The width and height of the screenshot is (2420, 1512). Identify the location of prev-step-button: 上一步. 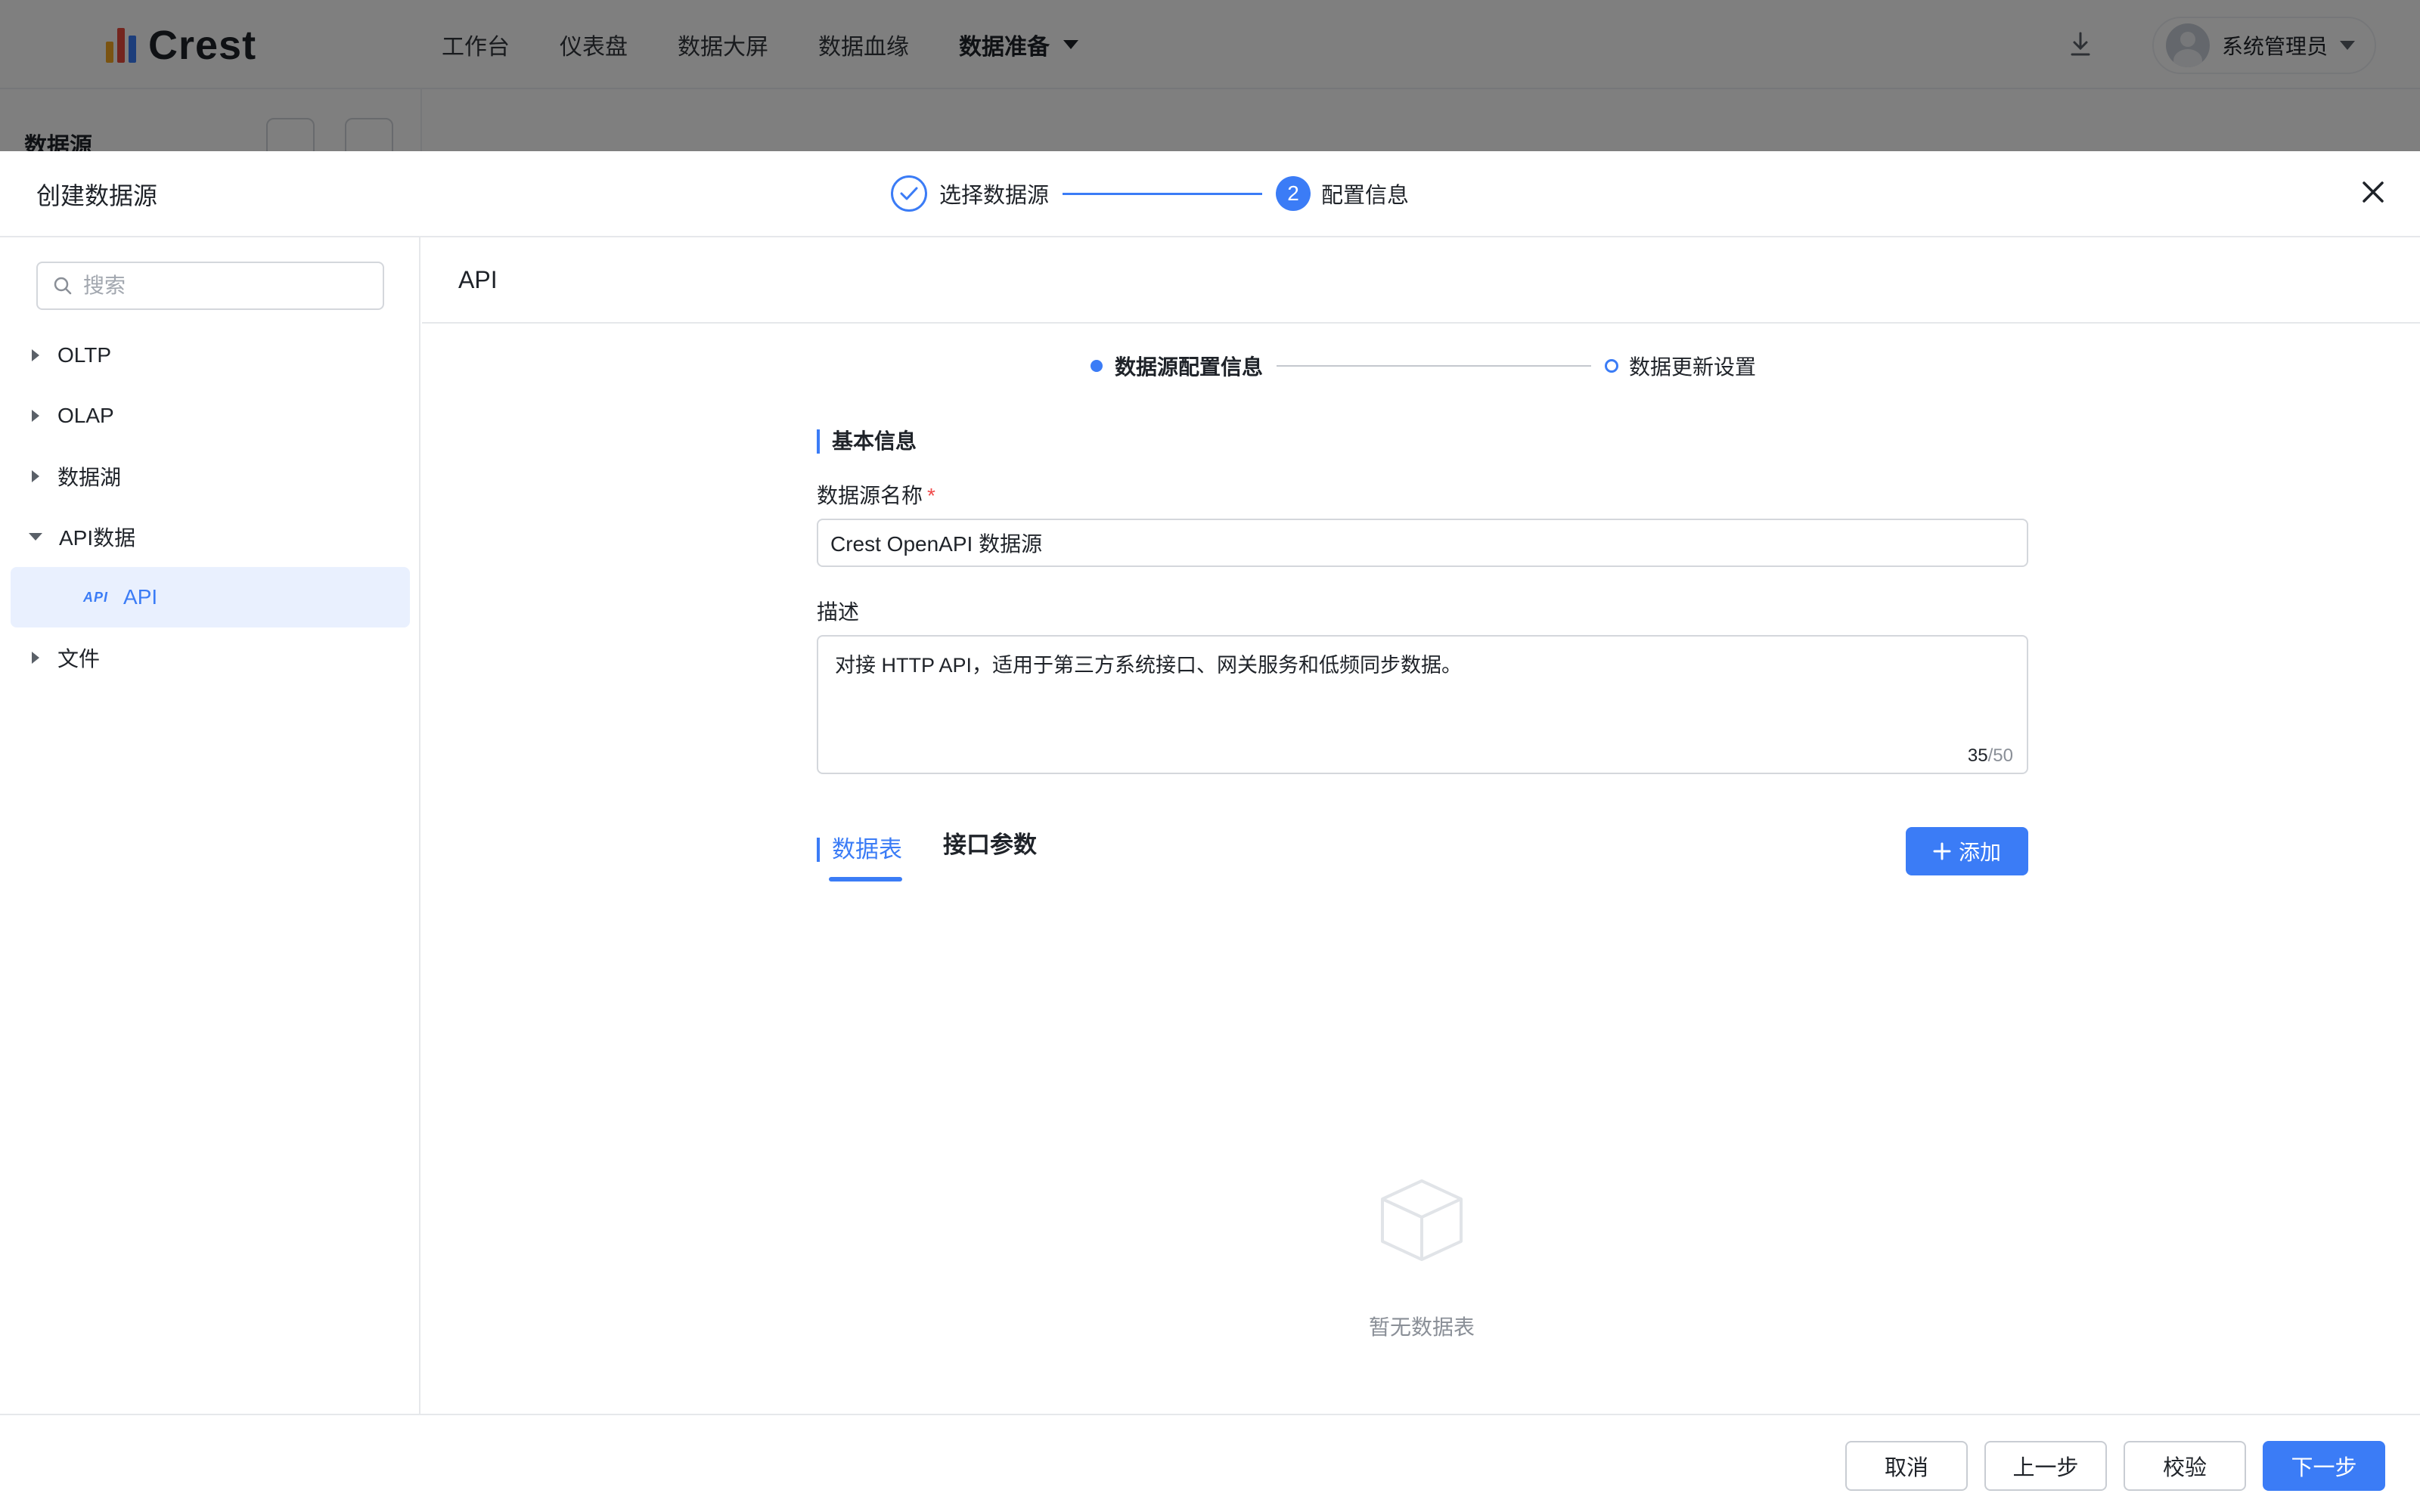
(2045, 1466).